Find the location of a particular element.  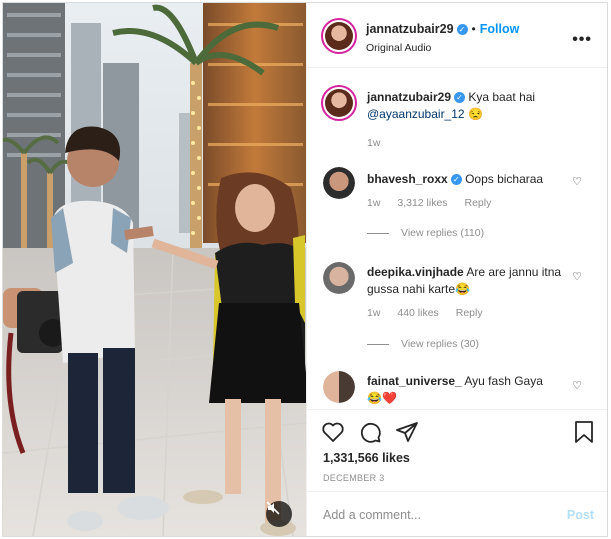

caption-mention-link: @ayaanzubair_12 is located at coordinates (416, 114).